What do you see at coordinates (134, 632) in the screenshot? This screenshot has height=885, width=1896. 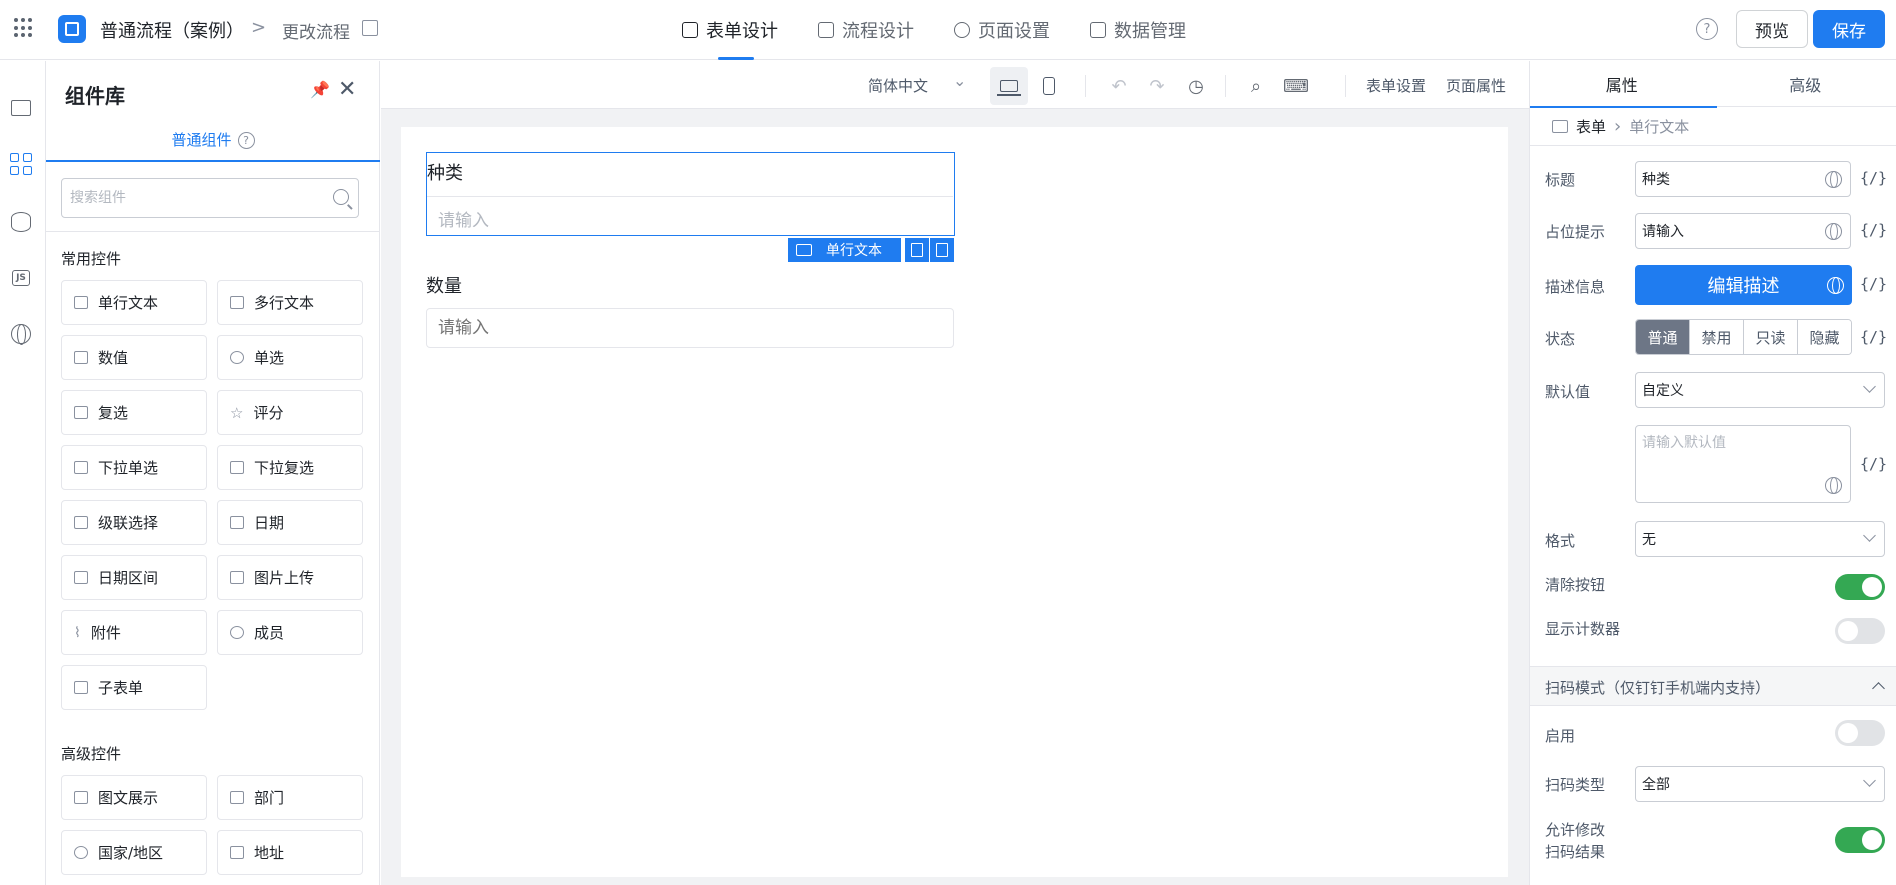 I see `component-attachment: ⌇ 附件` at bounding box center [134, 632].